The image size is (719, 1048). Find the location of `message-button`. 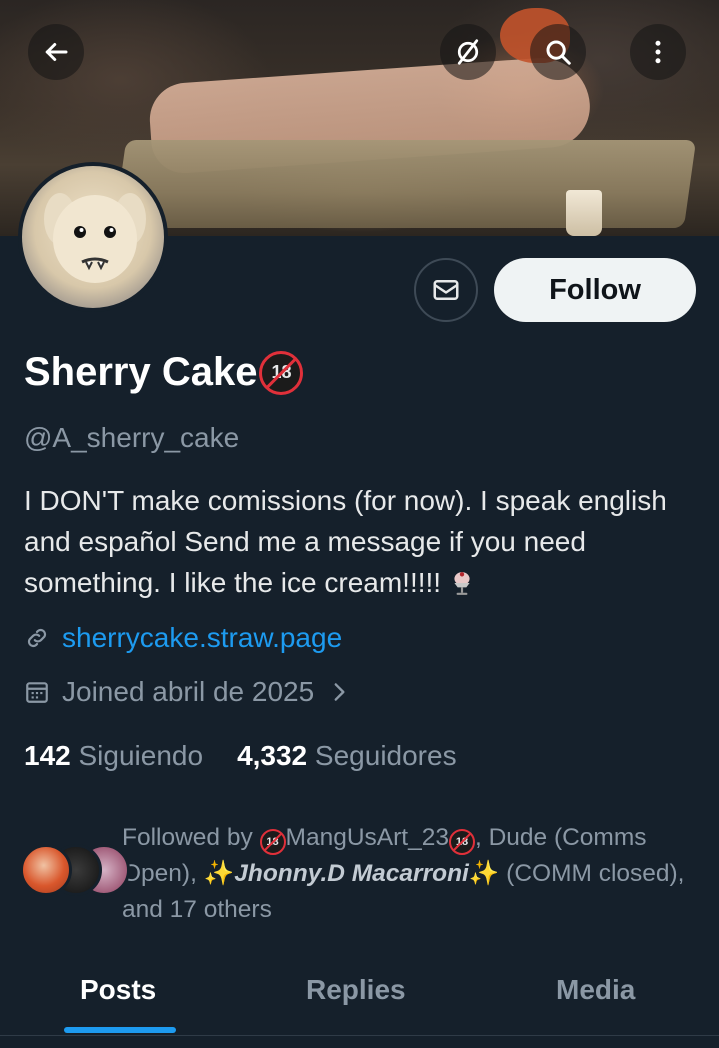

message-button is located at coordinates (446, 290).